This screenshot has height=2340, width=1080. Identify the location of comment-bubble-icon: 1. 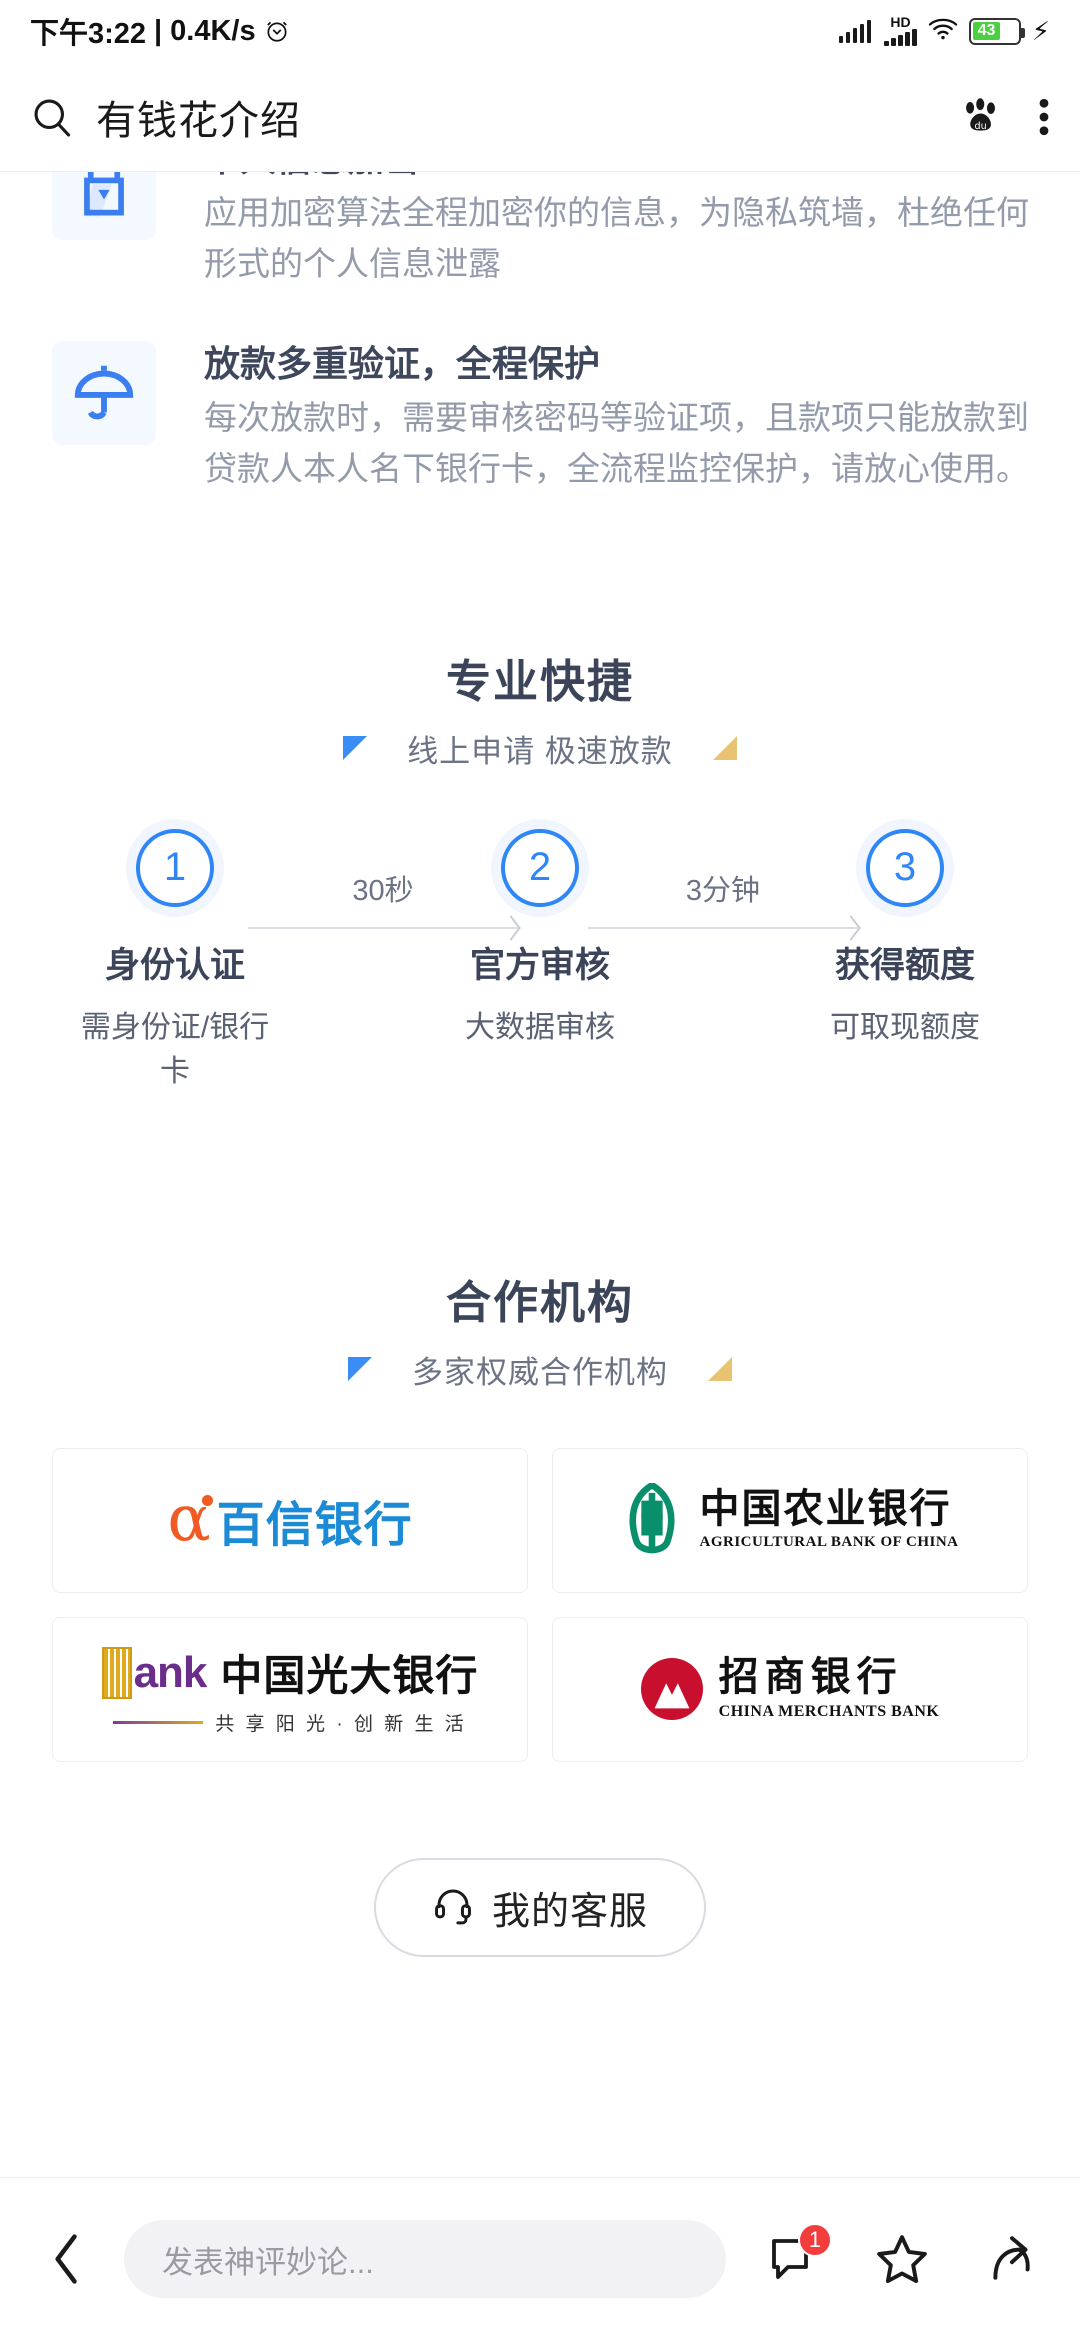
(796, 2257).